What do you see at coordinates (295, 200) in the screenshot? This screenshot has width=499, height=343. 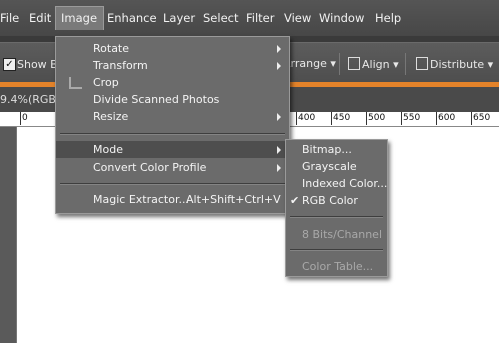 I see `checkmark-icon: ✔` at bounding box center [295, 200].